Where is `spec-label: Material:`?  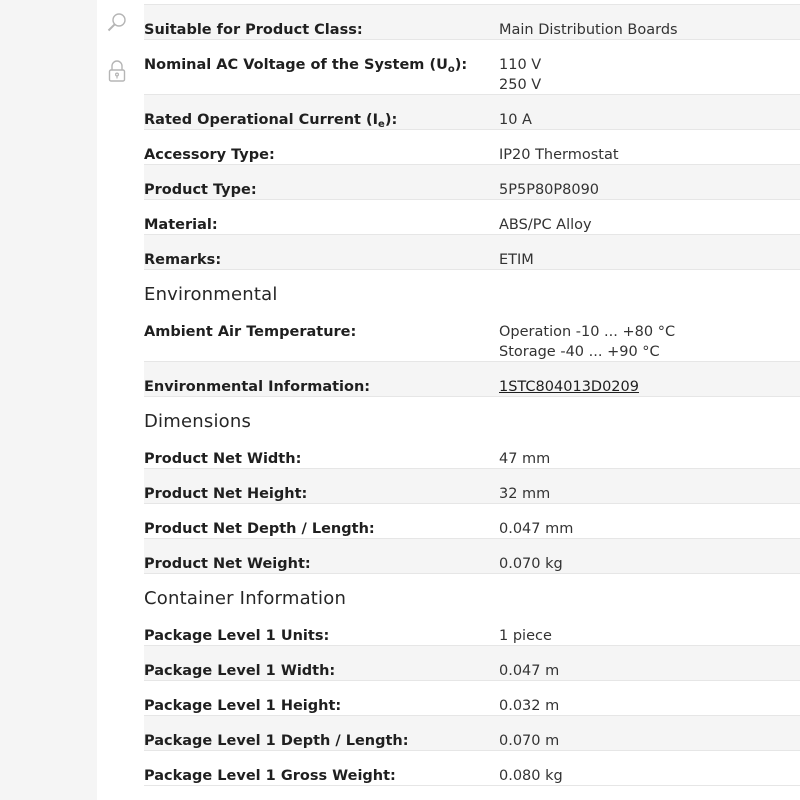
spec-label: Material: is located at coordinates (181, 225).